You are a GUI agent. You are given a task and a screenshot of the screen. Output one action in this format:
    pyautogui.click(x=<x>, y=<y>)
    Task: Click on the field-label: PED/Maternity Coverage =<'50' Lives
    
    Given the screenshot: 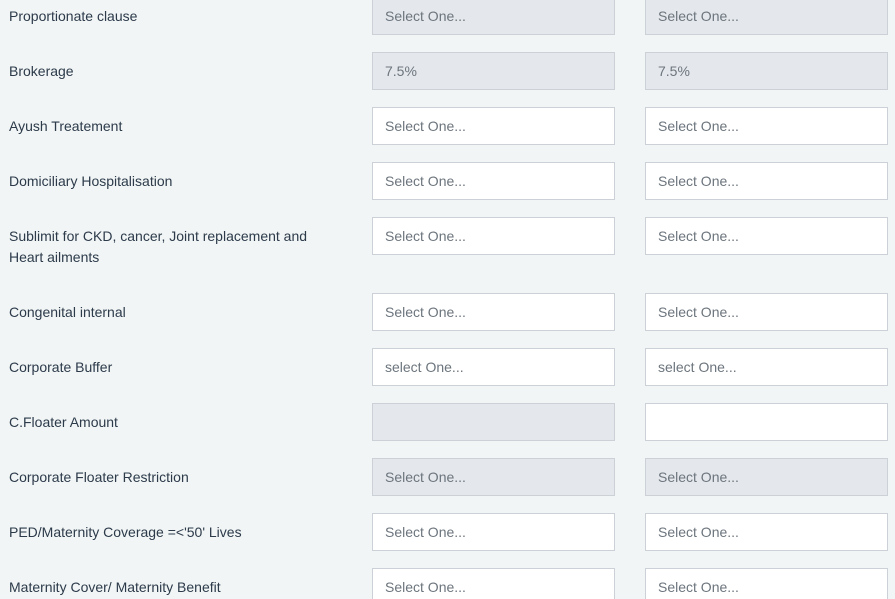 What is the action you would take?
    pyautogui.click(x=125, y=532)
    